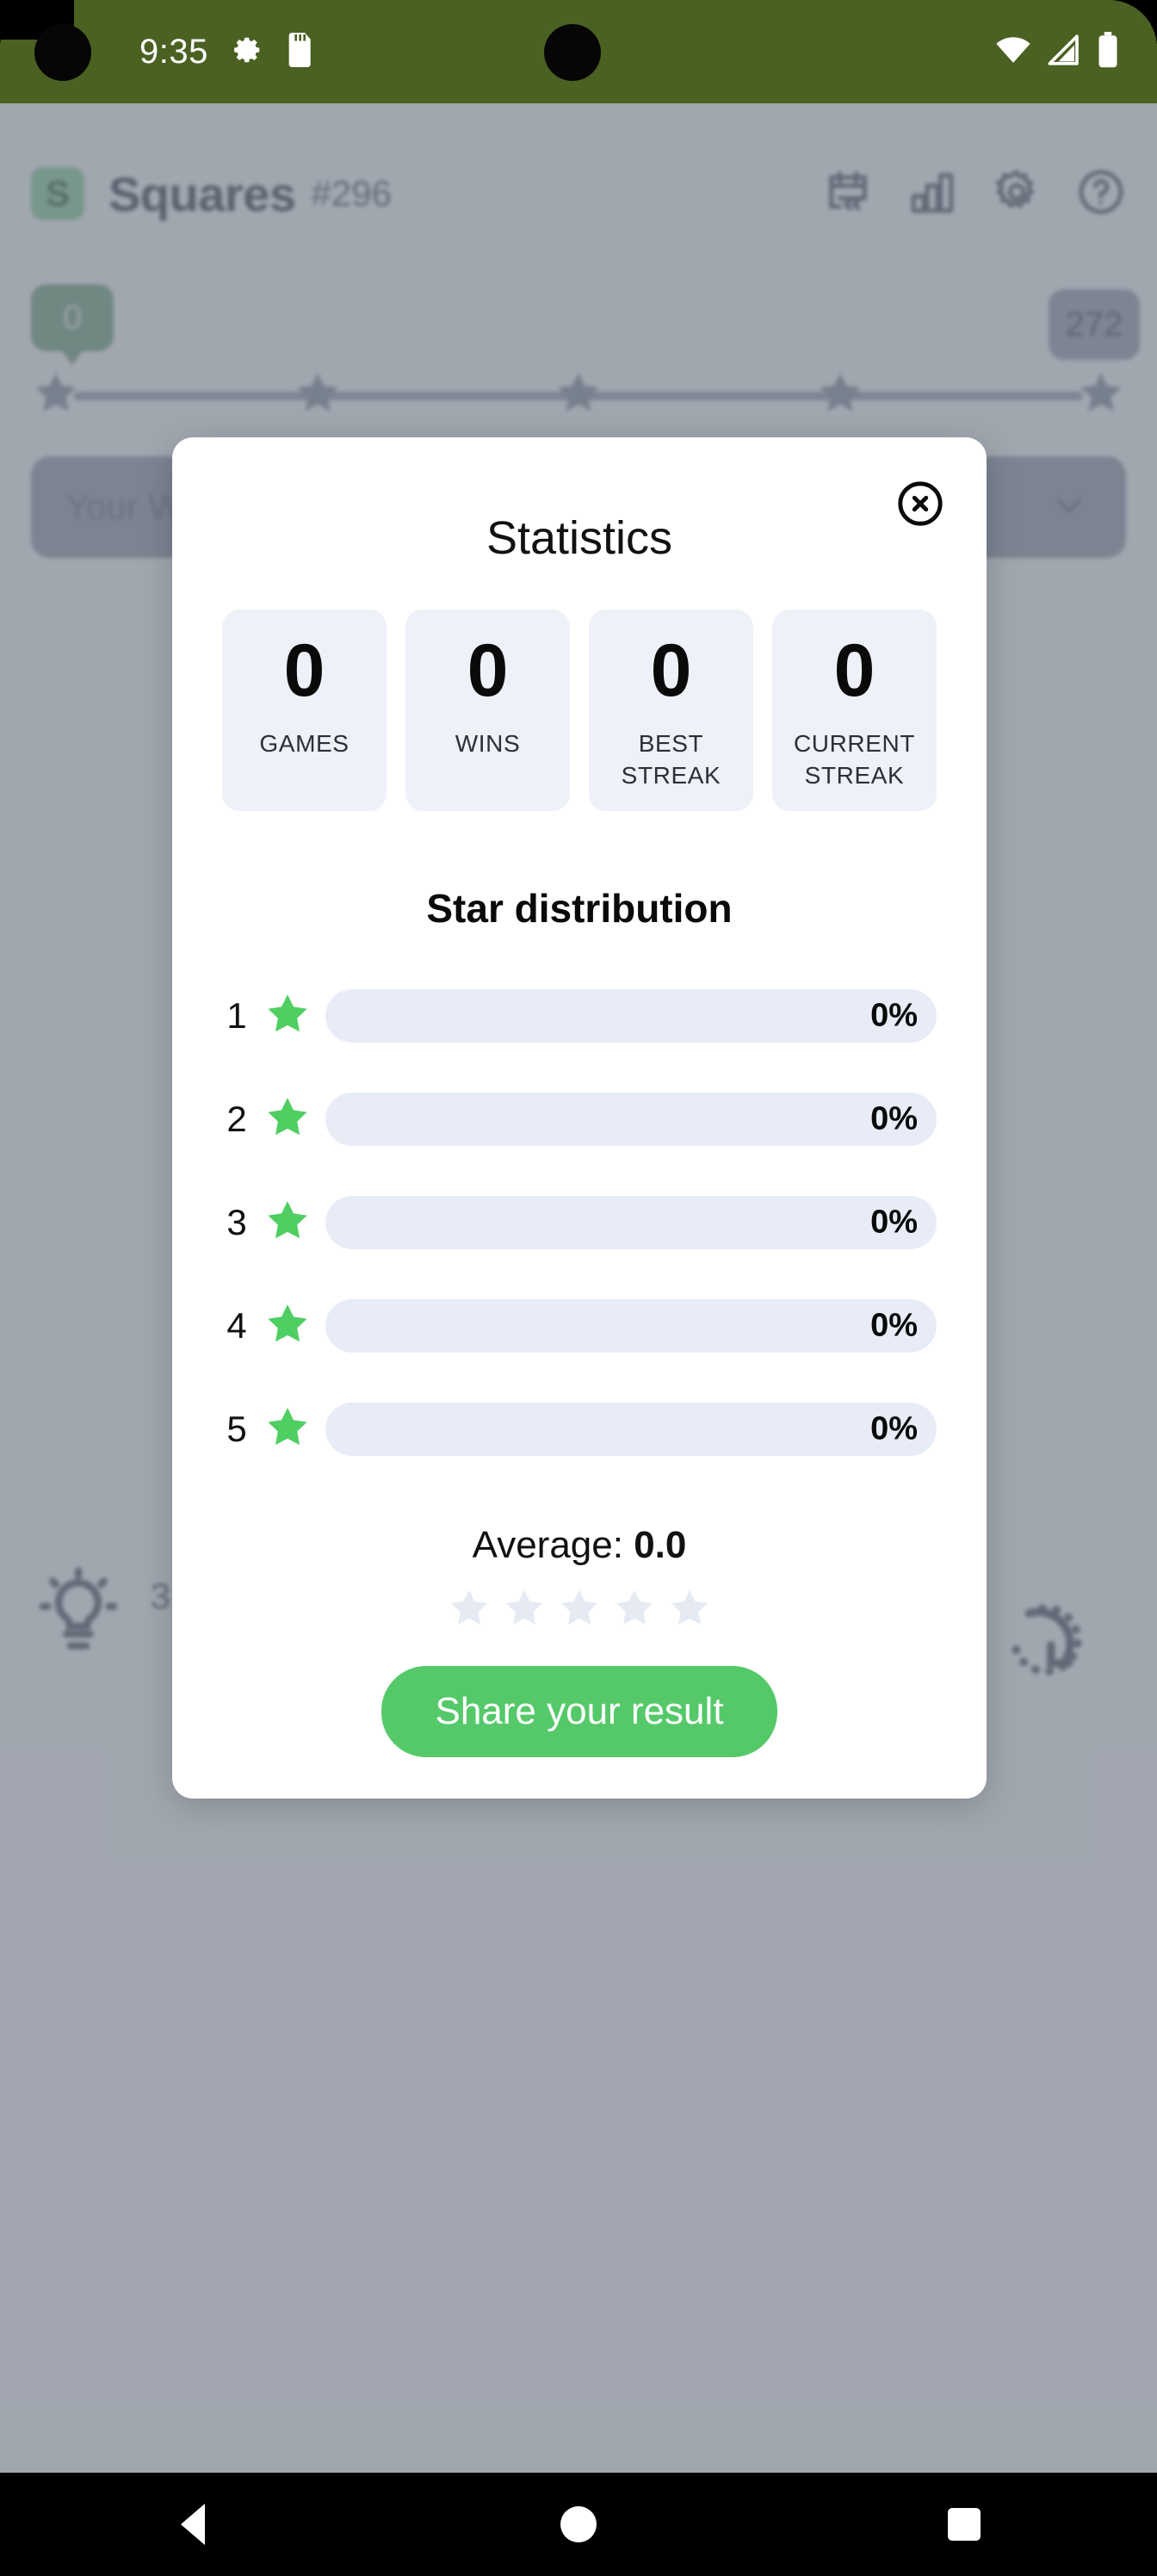  I want to click on average-value: 0.0, so click(660, 1545).